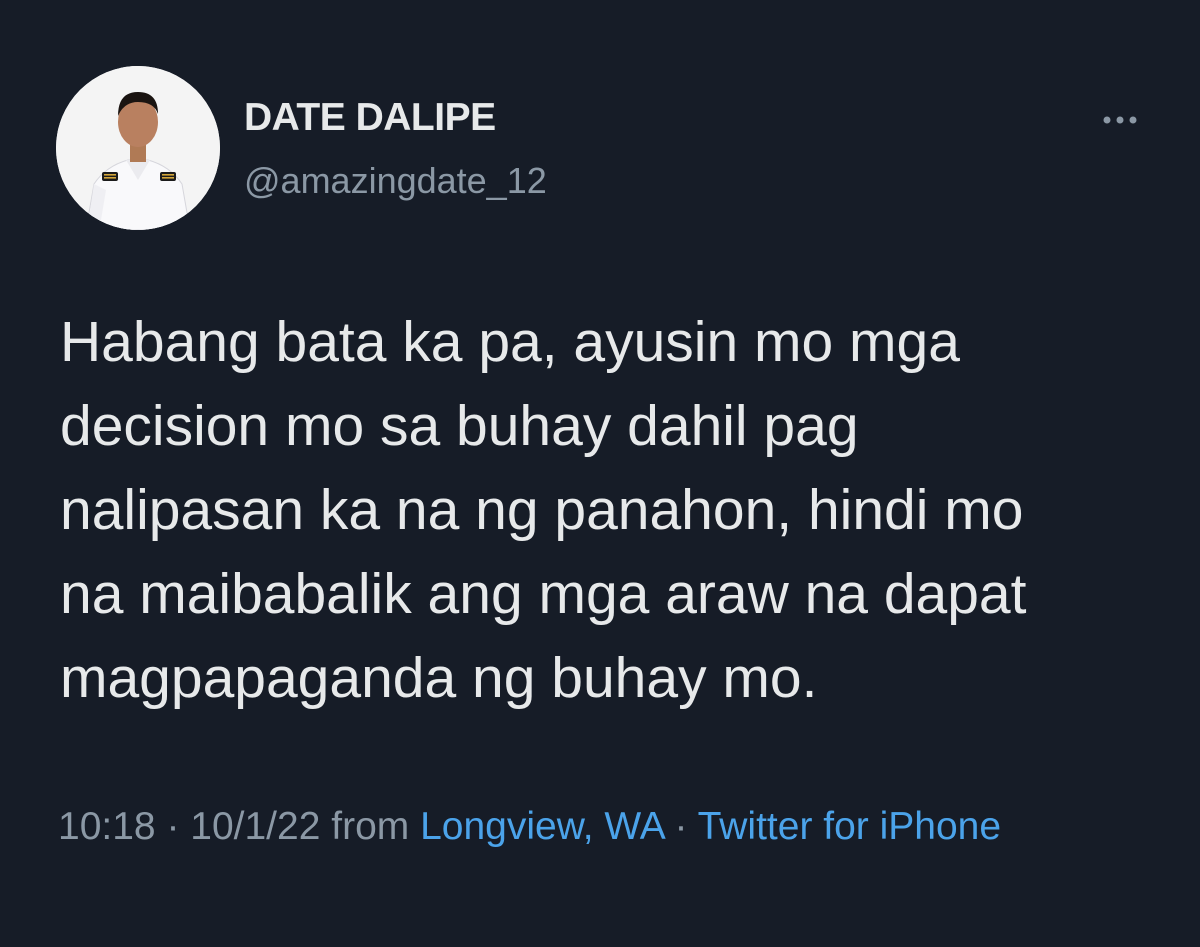  What do you see at coordinates (107, 826) in the screenshot?
I see `tweet-time: 10:18` at bounding box center [107, 826].